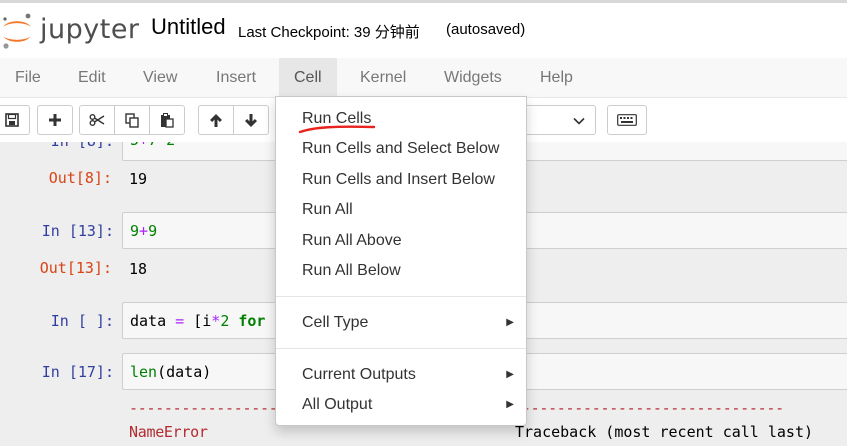 The height and width of the screenshot is (446, 847). What do you see at coordinates (351, 270) in the screenshot?
I see `menu-item-label: Run All Below` at bounding box center [351, 270].